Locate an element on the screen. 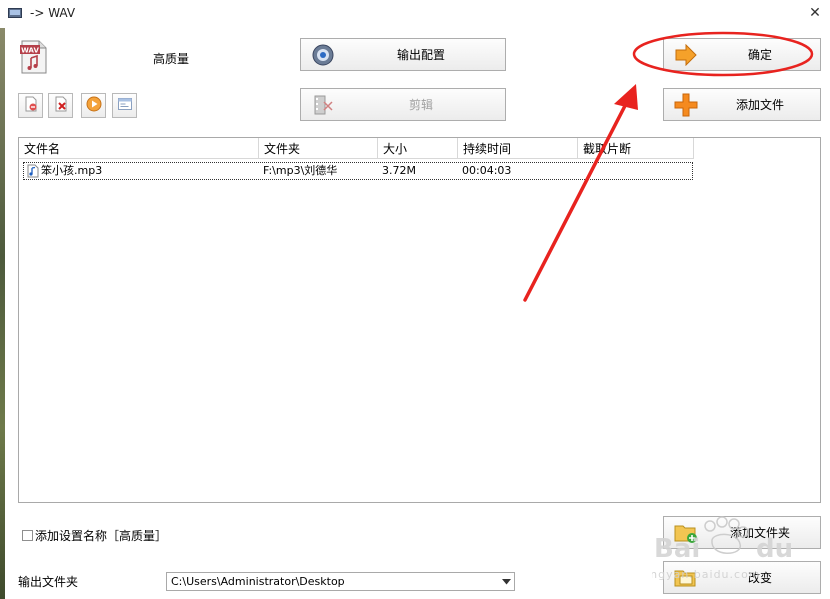  output-path-value: C:\Users\Administrator\Desktop is located at coordinates (258, 581).